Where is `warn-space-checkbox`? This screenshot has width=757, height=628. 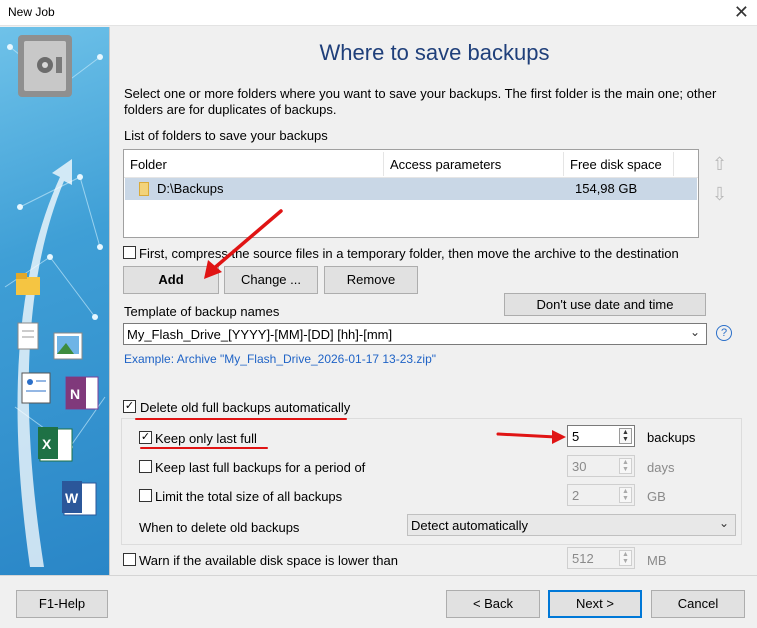 warn-space-checkbox is located at coordinates (129, 559).